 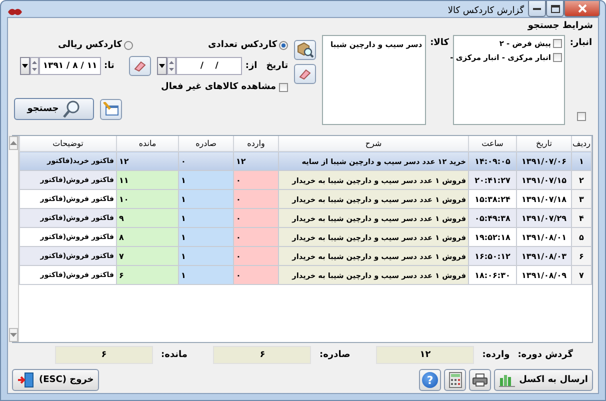 I want to click on balance-field: ۶, so click(x=104, y=355).